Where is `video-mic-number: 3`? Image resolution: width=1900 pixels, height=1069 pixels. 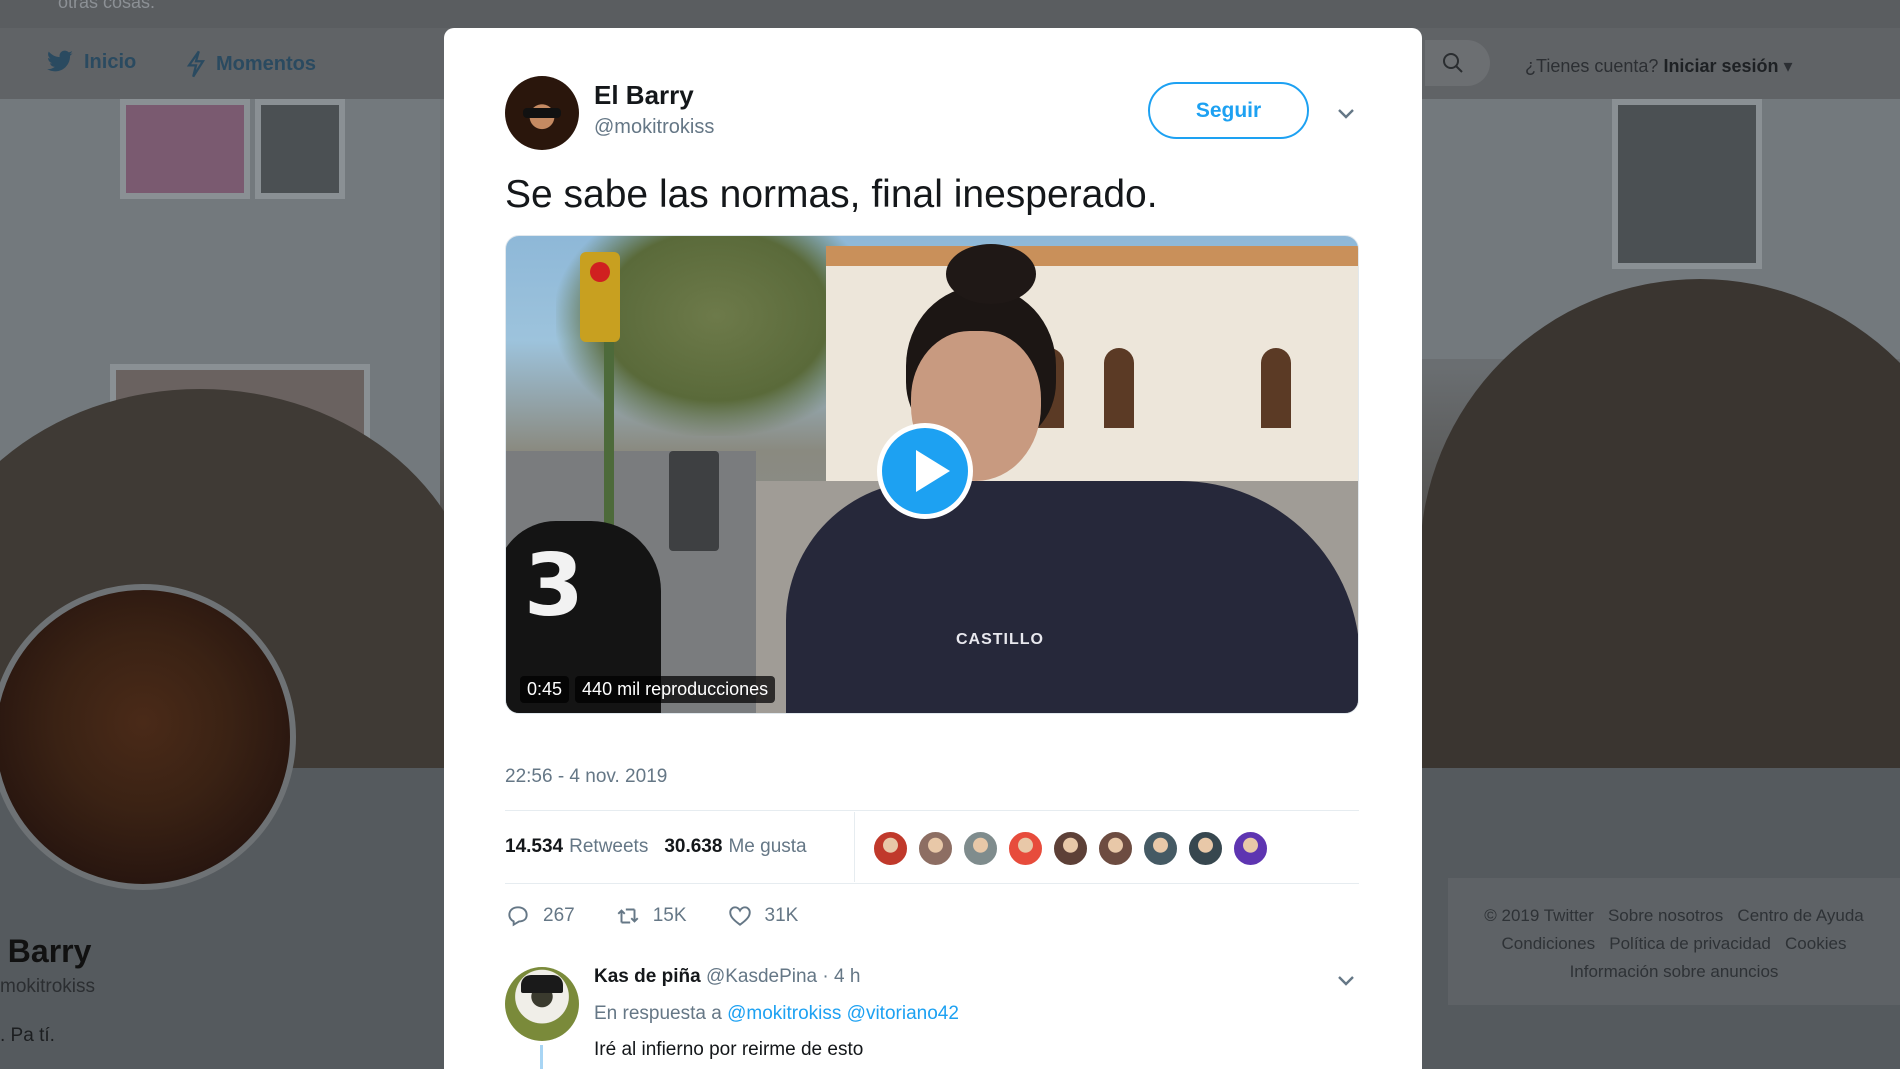 video-mic-number: 3 is located at coordinates (554, 586).